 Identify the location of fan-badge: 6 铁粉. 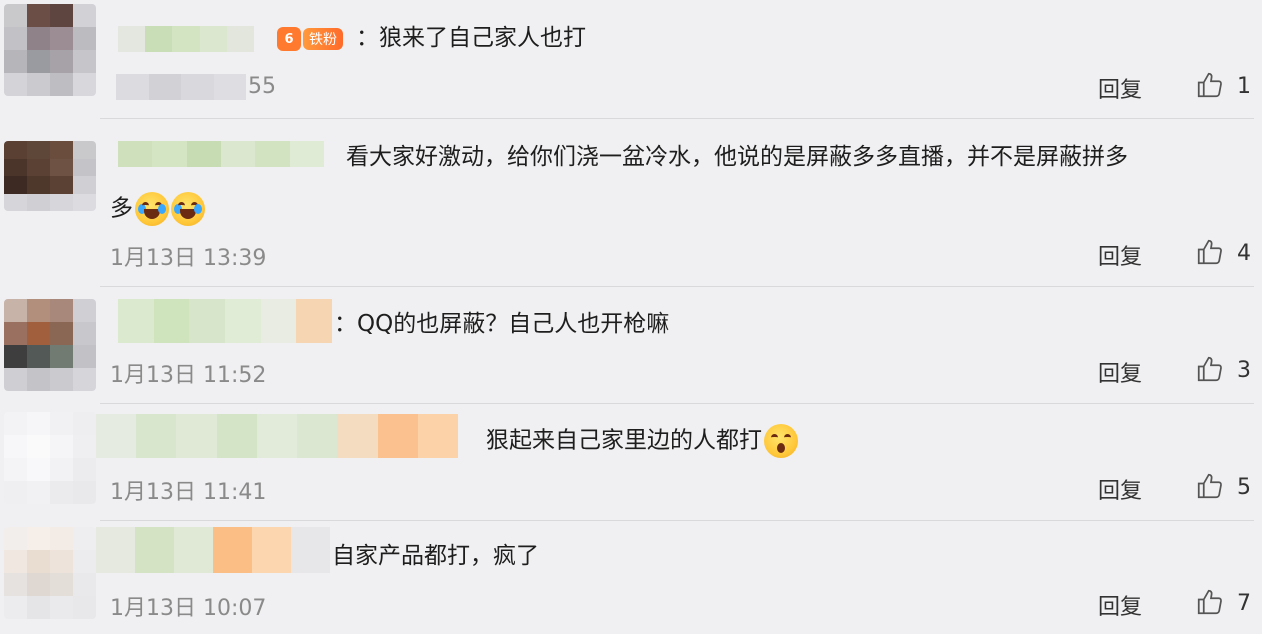
(315, 39).